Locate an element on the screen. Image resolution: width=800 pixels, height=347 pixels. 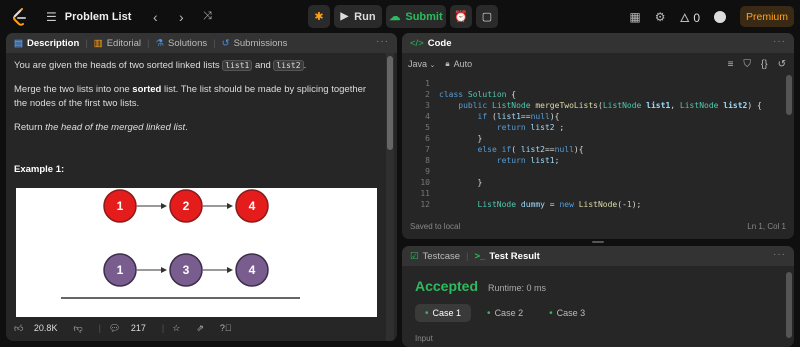
timer-button: ⏰ is located at coordinates (461, 16).